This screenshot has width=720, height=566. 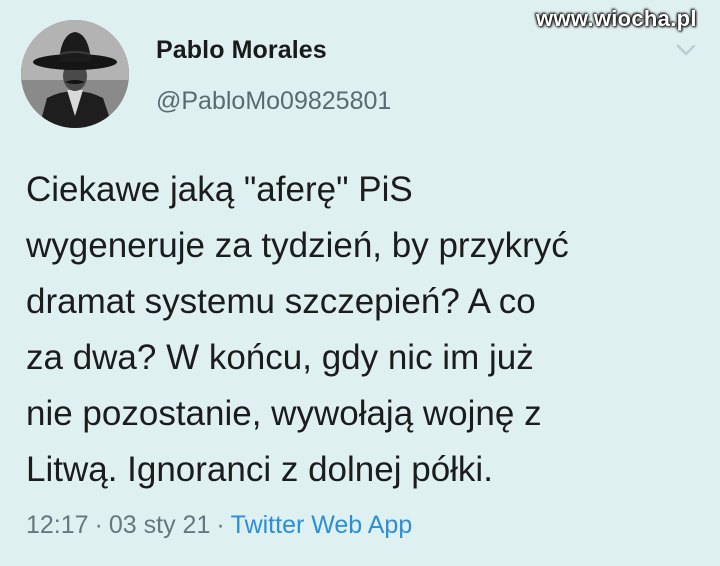 I want to click on tweet-metadata: 12:17 · 03 sty 21 · Twitter Web App, so click(x=219, y=525).